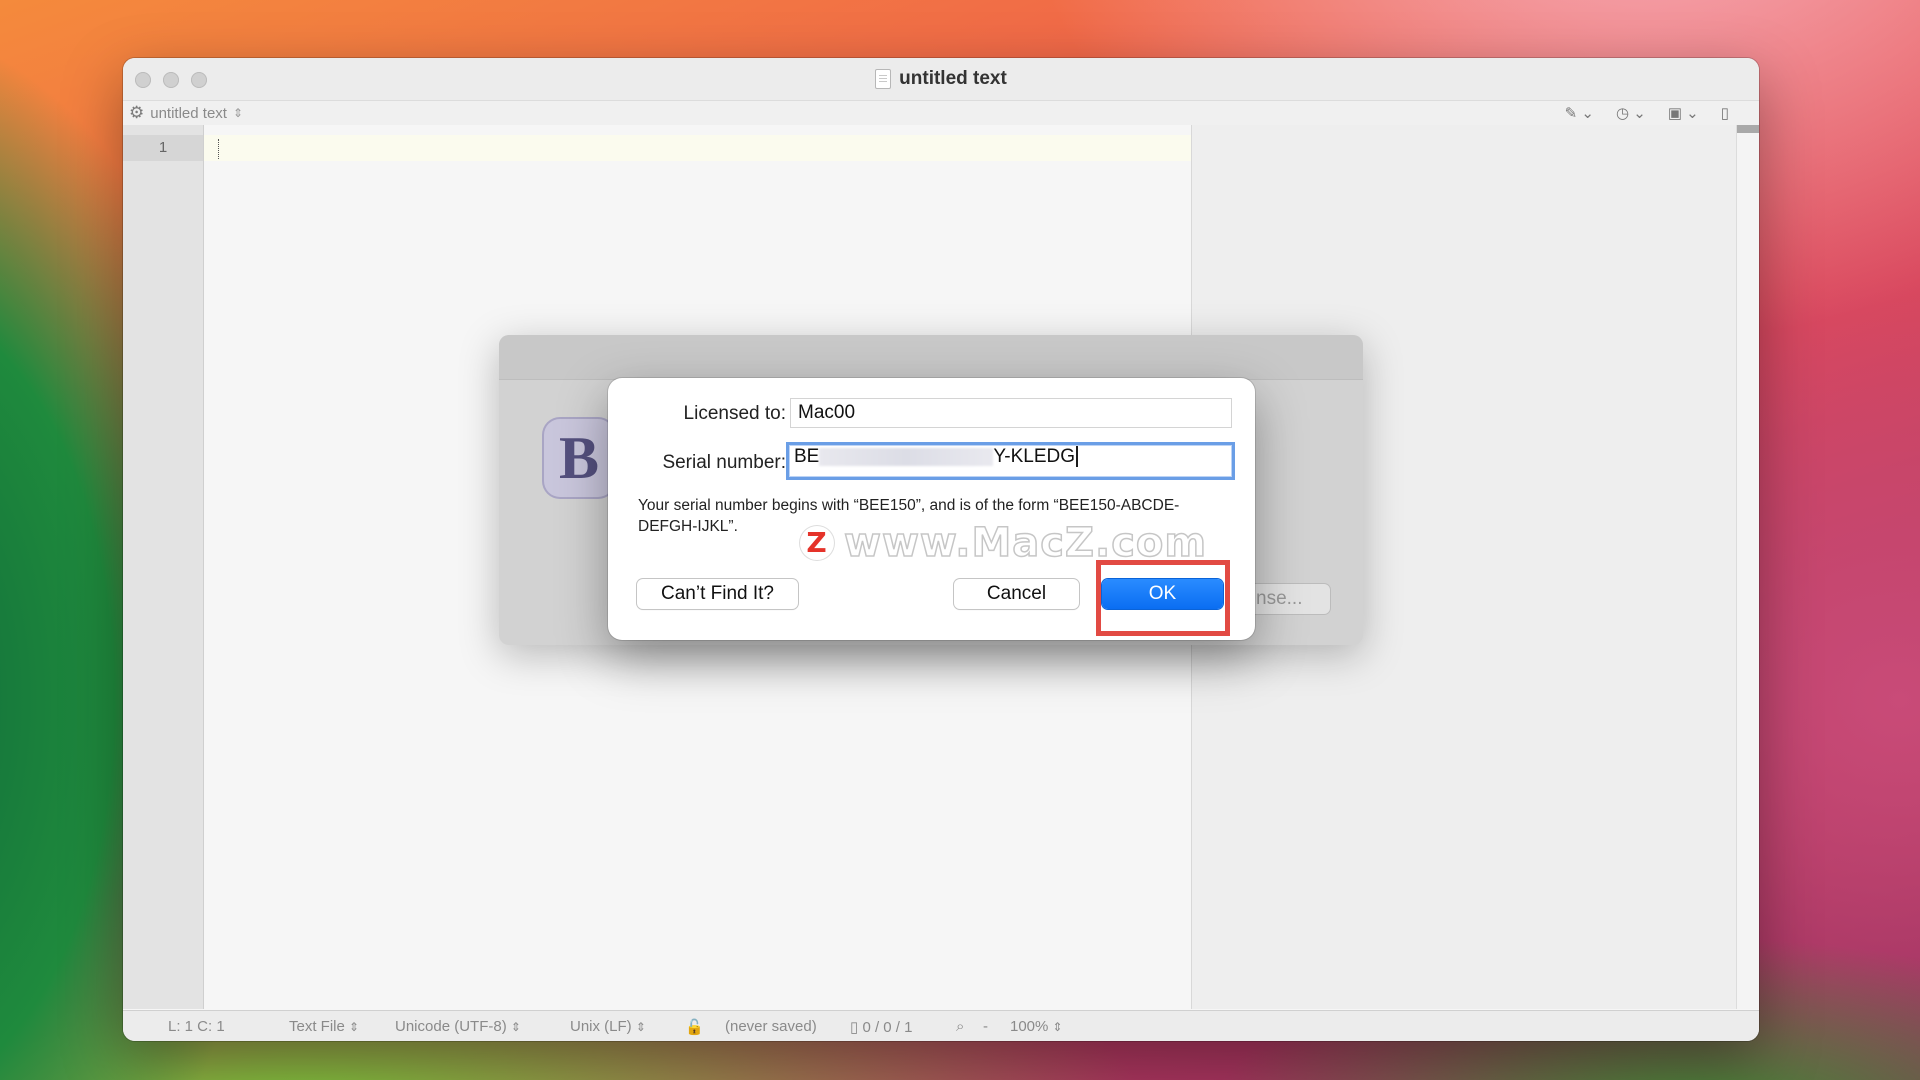 The height and width of the screenshot is (1080, 1920). I want to click on redacted-serial, so click(906, 456).